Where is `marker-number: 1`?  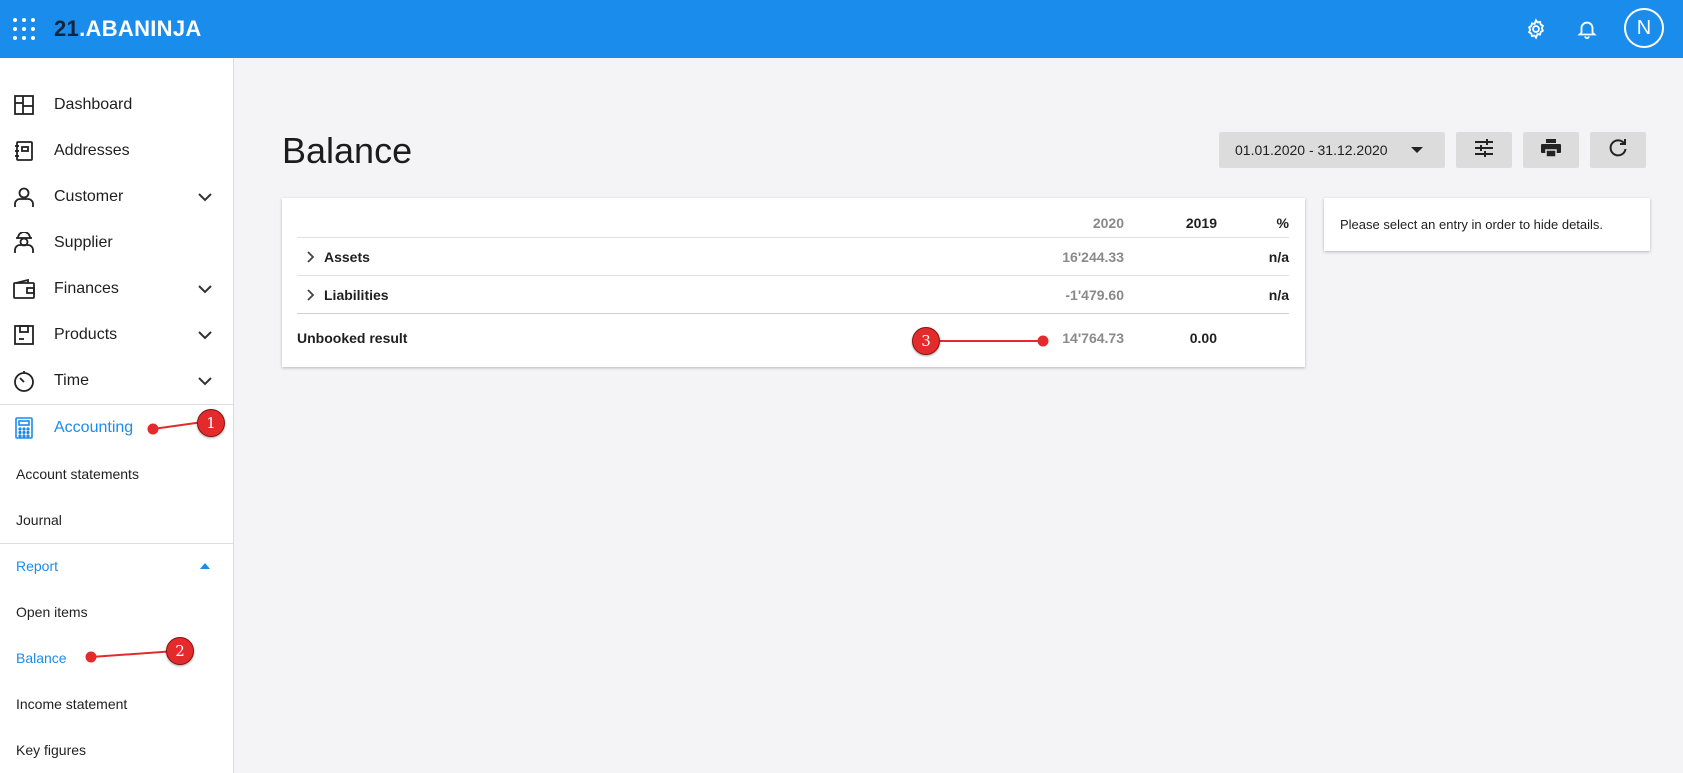
marker-number: 1 is located at coordinates (211, 423).